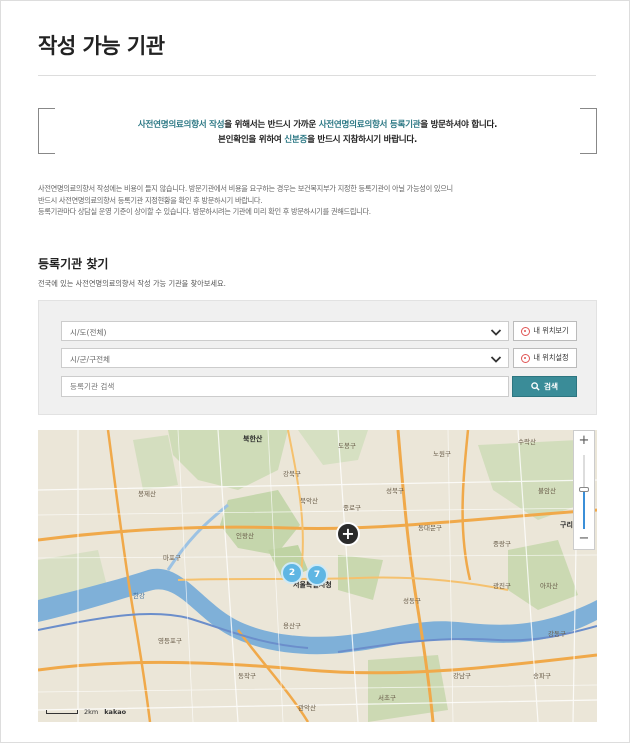  I want to click on map-label: 한강, so click(139, 596).